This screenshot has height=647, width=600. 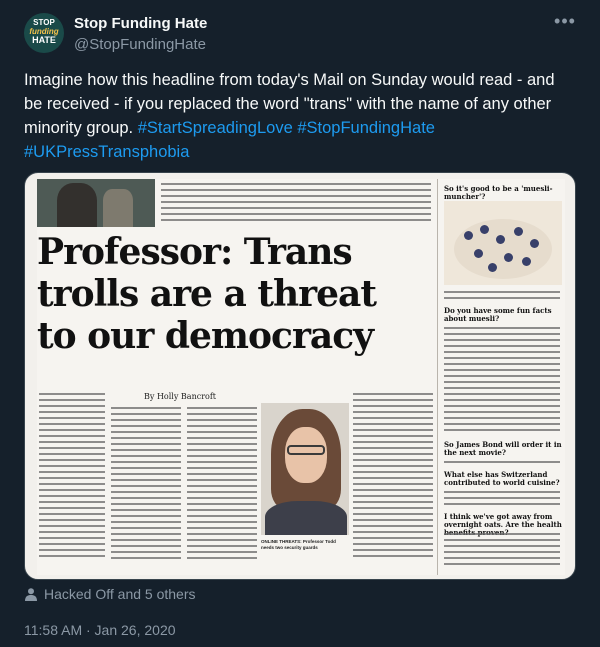 I want to click on newspaper-photo, so click(x=96, y=203).